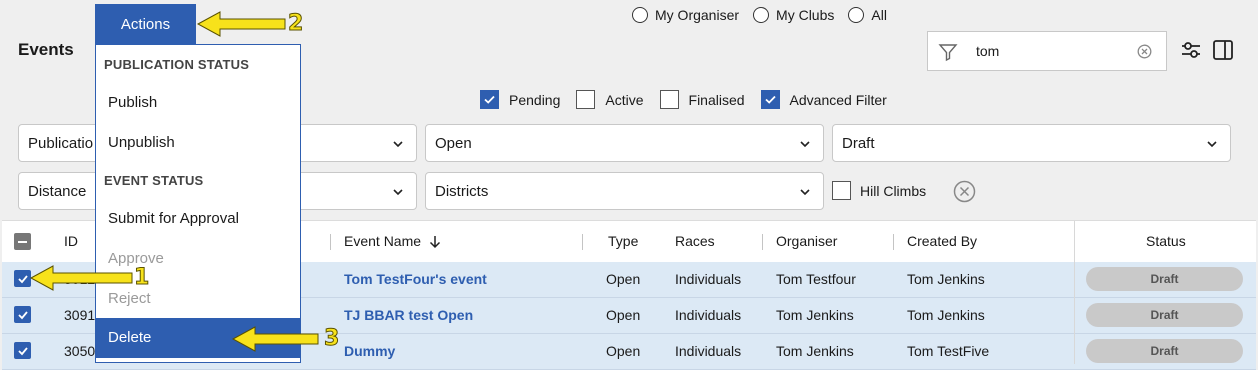  Describe the element at coordinates (141, 278) in the screenshot. I see `annotation-step-1: 1` at that location.